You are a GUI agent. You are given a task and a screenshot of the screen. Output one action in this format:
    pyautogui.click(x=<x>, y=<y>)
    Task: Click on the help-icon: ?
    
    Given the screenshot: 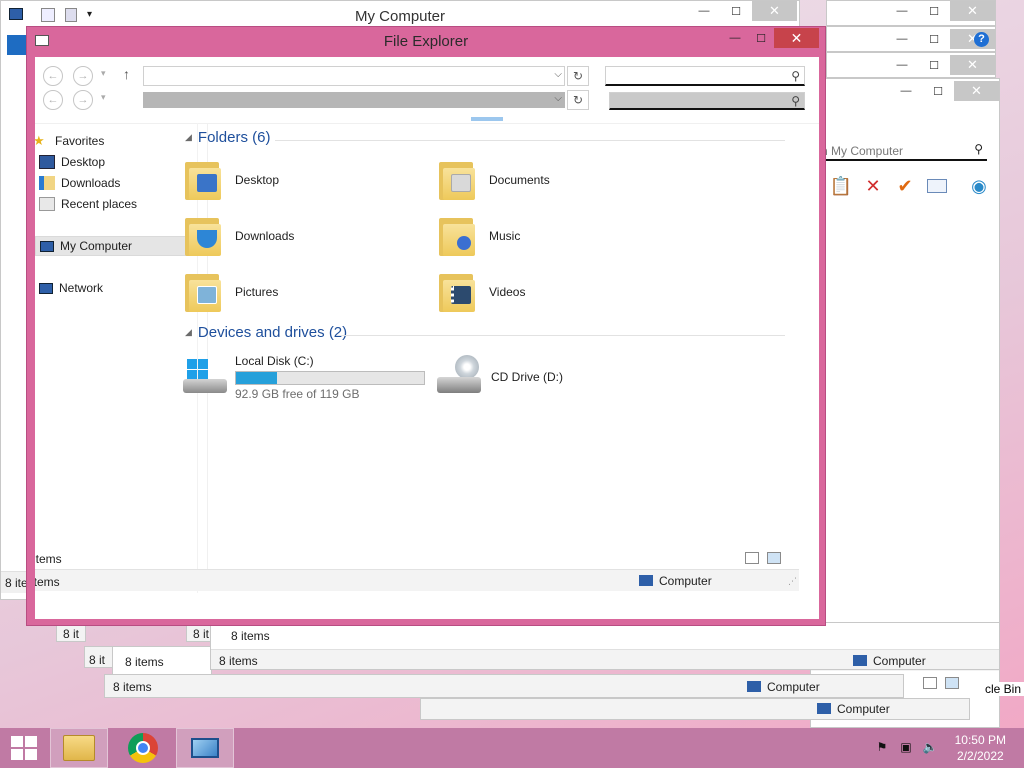 What is the action you would take?
    pyautogui.click(x=981, y=39)
    